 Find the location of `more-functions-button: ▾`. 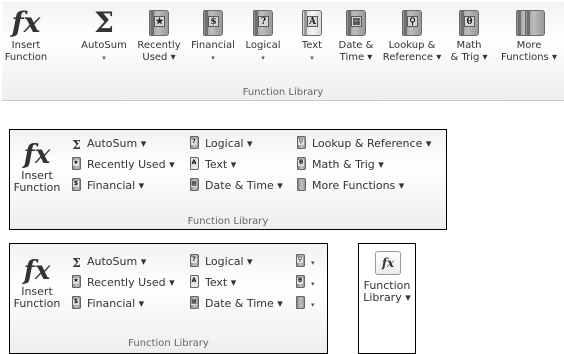

more-functions-button: ▾ is located at coordinates (304, 304).